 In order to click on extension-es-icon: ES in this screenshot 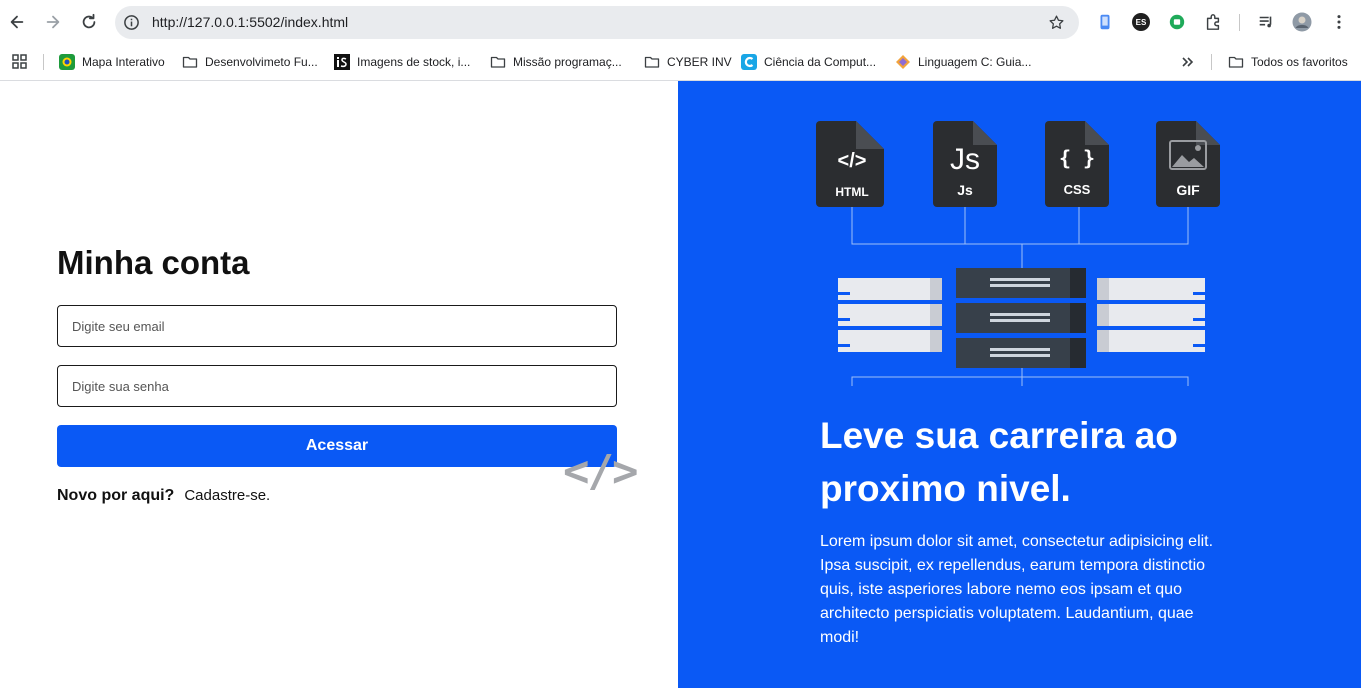, I will do `click(1141, 22)`.